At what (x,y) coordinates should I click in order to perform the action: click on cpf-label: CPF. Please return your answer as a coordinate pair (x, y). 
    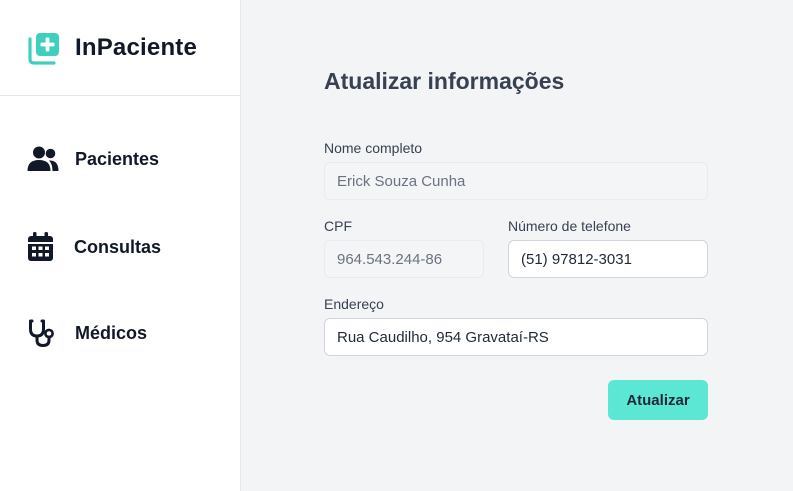
    Looking at the image, I should click on (338, 226).